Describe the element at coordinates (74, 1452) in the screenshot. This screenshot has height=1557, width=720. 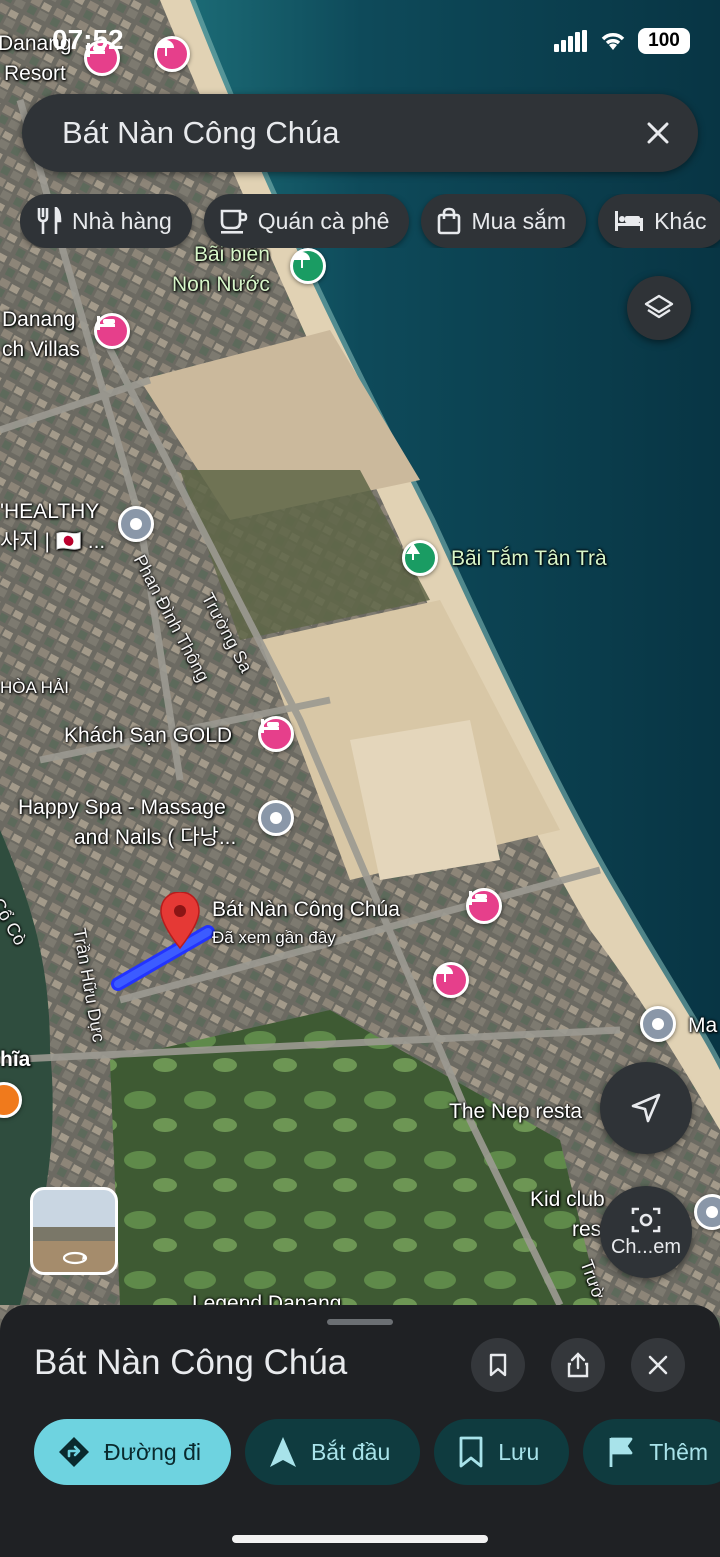
I see `directions-icon` at that location.